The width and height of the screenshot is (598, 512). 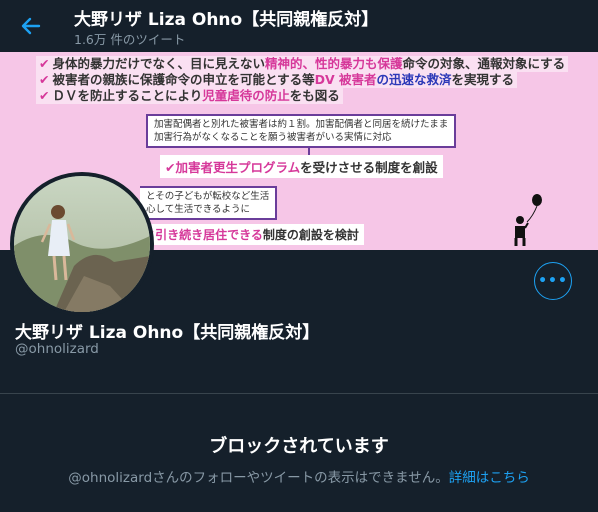 I want to click on back-button, so click(x=31, y=26).